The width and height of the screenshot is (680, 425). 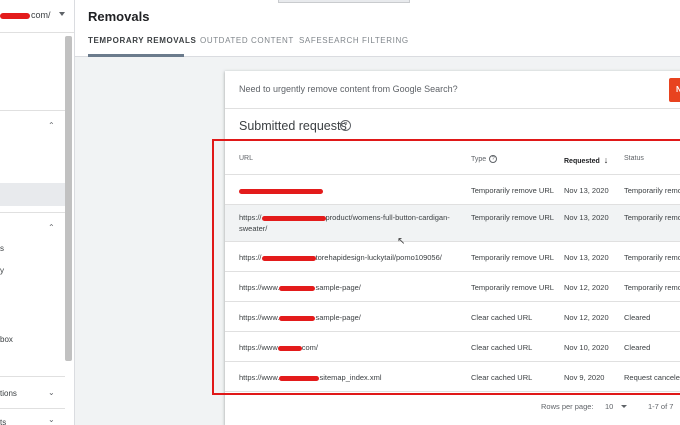 I want to click on sidebar-item-removals, so click(x=32, y=194).